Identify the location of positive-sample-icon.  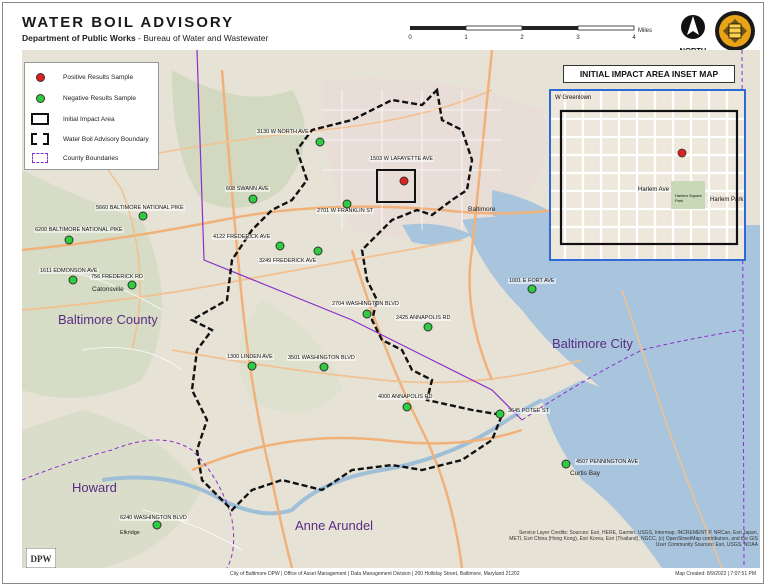
(40, 77).